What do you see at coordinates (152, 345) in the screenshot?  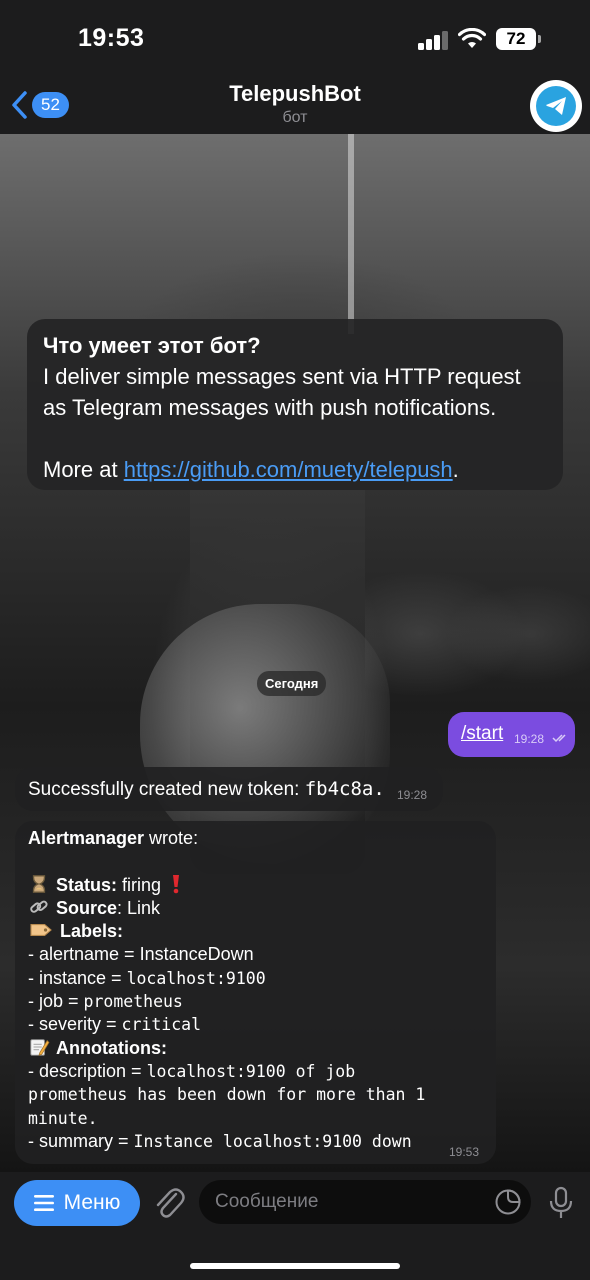 I see `bot-info-title: Что умеет этот бот?` at bounding box center [152, 345].